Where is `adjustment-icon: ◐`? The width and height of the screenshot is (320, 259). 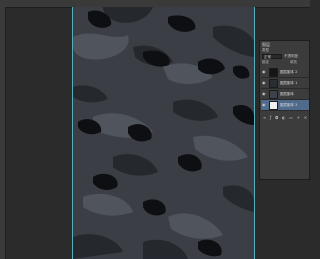
adjustment-icon: ◐ is located at coordinates (284, 118).